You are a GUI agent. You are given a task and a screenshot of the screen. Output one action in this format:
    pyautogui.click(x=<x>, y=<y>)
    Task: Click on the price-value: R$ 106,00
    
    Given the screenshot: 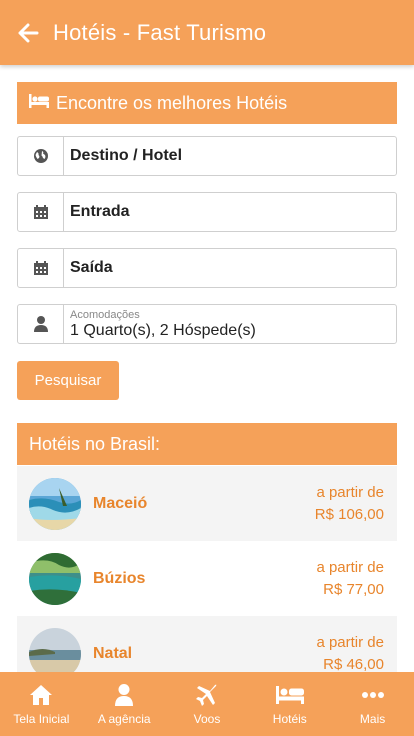 What is the action you would take?
    pyautogui.click(x=349, y=514)
    